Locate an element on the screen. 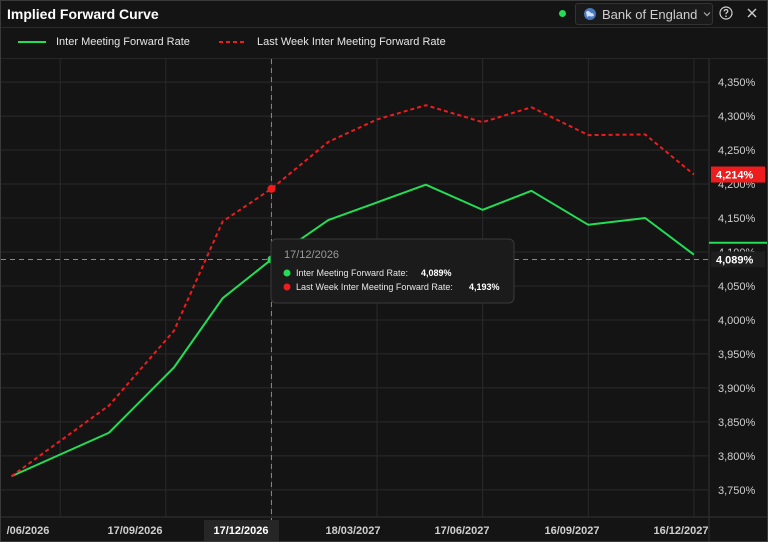 The image size is (768, 542). y-tick-label: 4,000% is located at coordinates (737, 321).